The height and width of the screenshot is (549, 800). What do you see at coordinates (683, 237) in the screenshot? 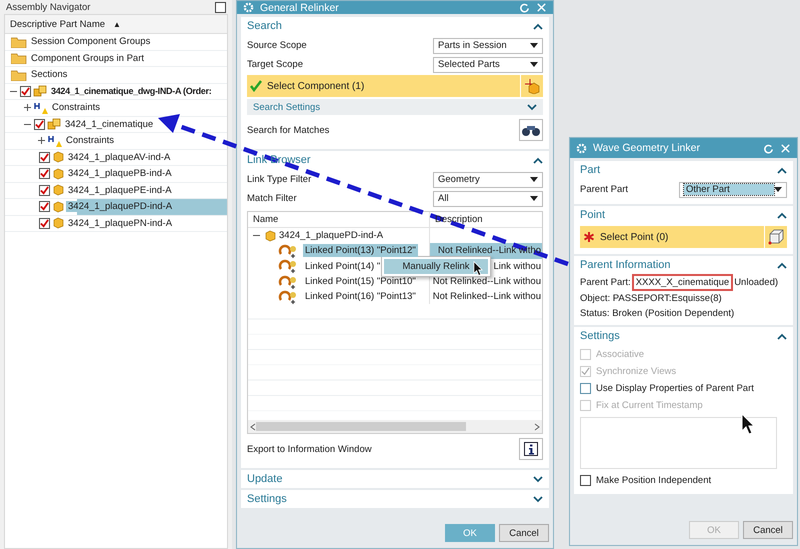
I see `selection-row: Select Point (0)` at bounding box center [683, 237].